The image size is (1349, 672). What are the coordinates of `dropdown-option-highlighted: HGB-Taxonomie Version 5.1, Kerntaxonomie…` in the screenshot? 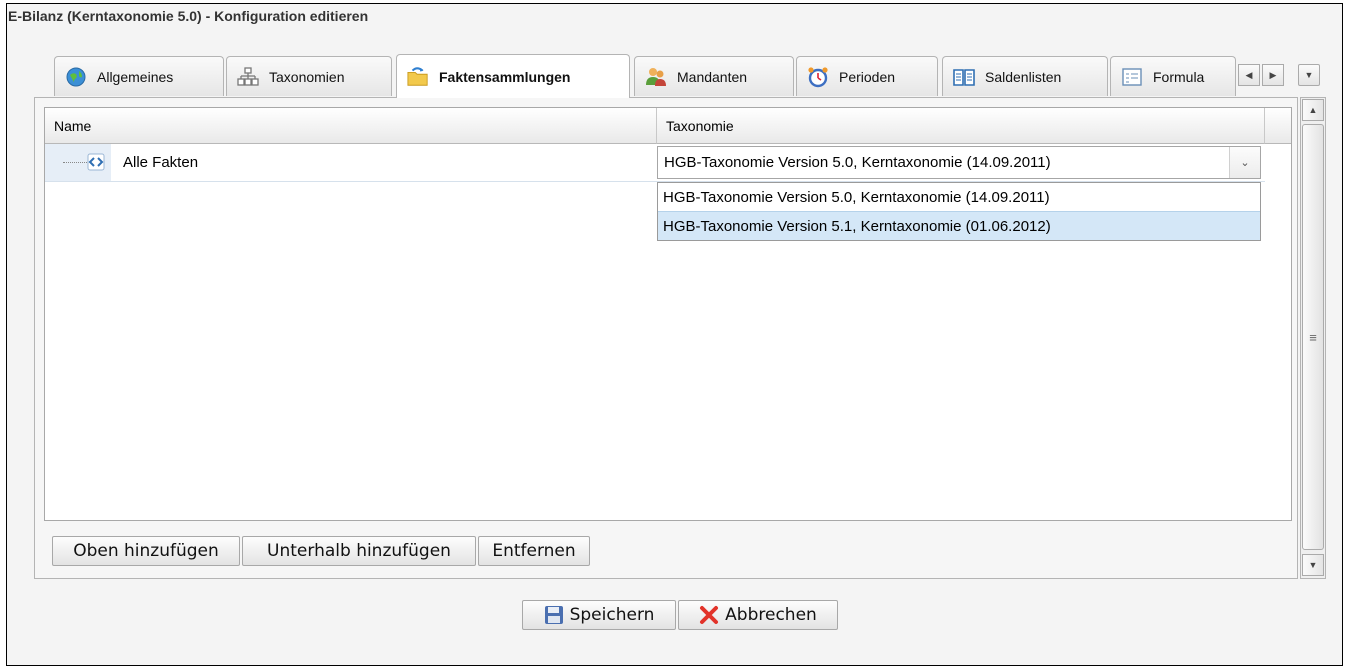 It's located at (959, 225).